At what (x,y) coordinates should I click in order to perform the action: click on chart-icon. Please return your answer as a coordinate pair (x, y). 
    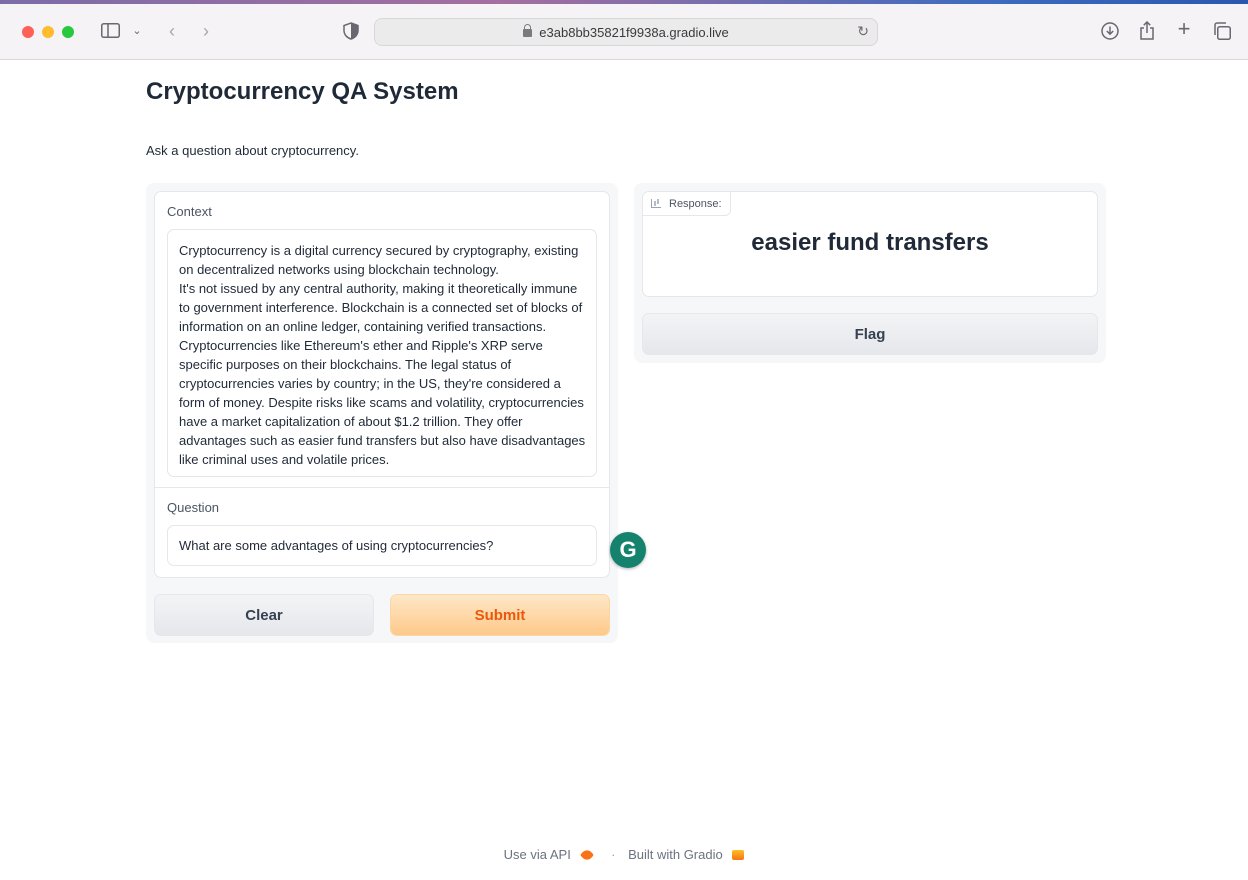
    Looking at the image, I should click on (656, 203).